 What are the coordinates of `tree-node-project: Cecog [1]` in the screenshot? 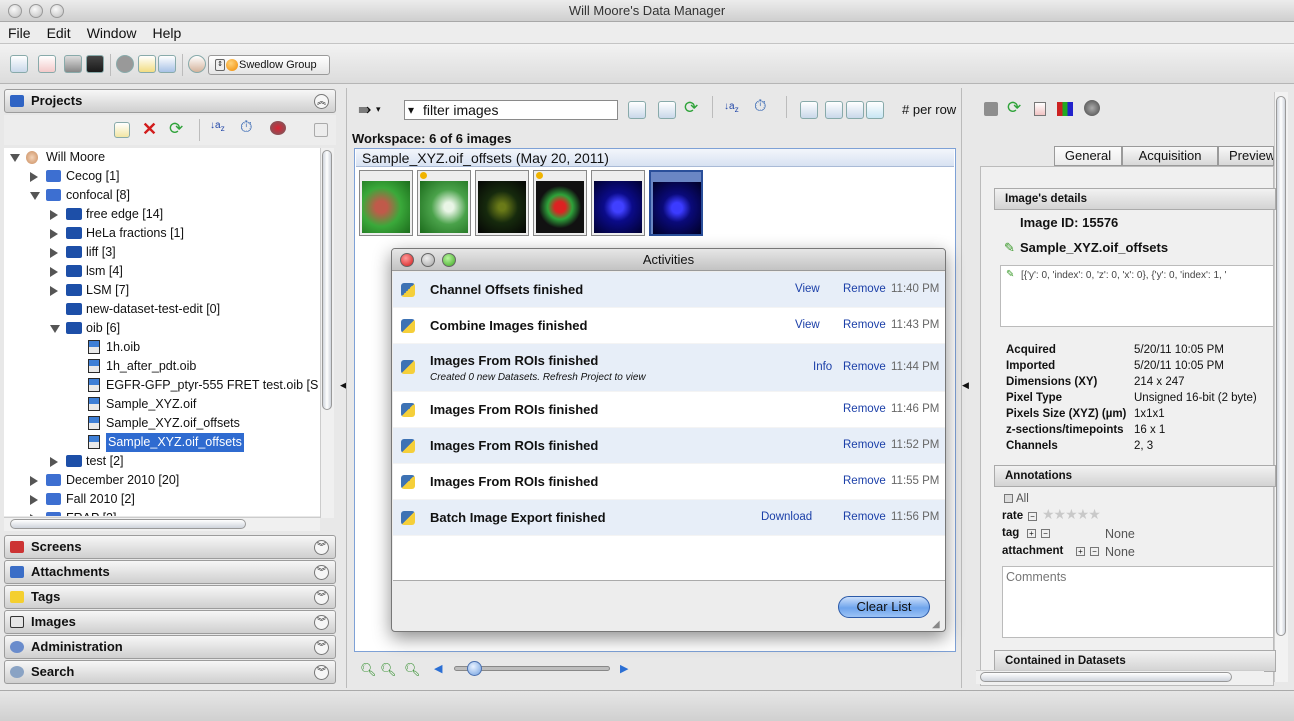 It's located at (162, 176).